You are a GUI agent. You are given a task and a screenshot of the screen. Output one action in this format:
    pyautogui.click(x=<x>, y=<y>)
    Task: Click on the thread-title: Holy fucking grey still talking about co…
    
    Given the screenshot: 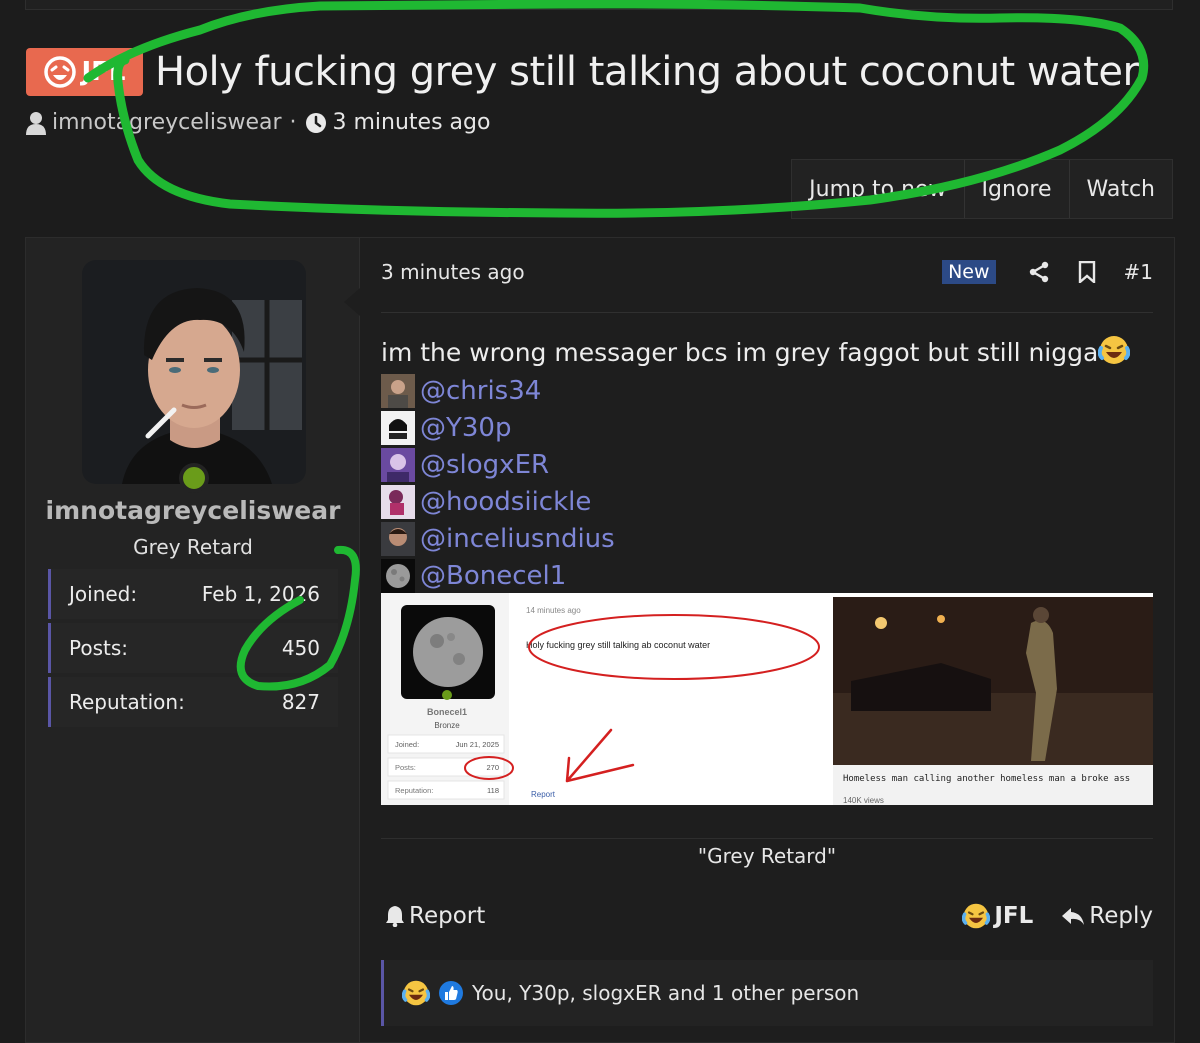 What is the action you would take?
    pyautogui.click(x=647, y=72)
    